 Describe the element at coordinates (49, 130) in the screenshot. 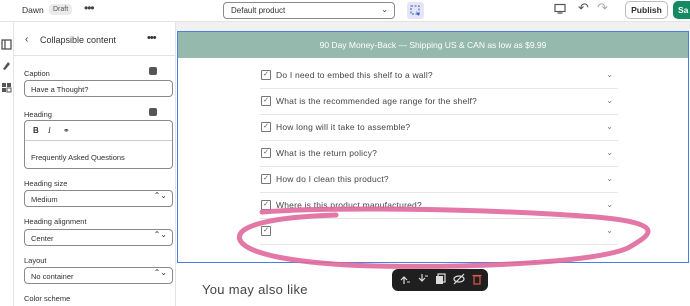

I see `italic-button: I` at that location.